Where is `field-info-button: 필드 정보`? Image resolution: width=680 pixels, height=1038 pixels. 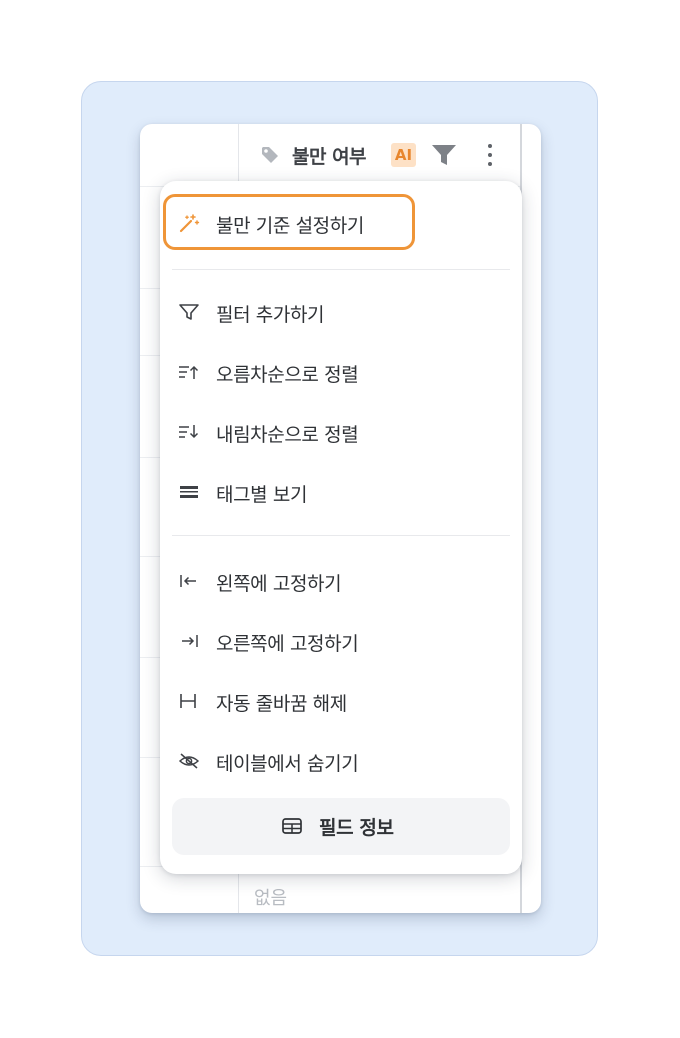 field-info-button: 필드 정보 is located at coordinates (341, 826).